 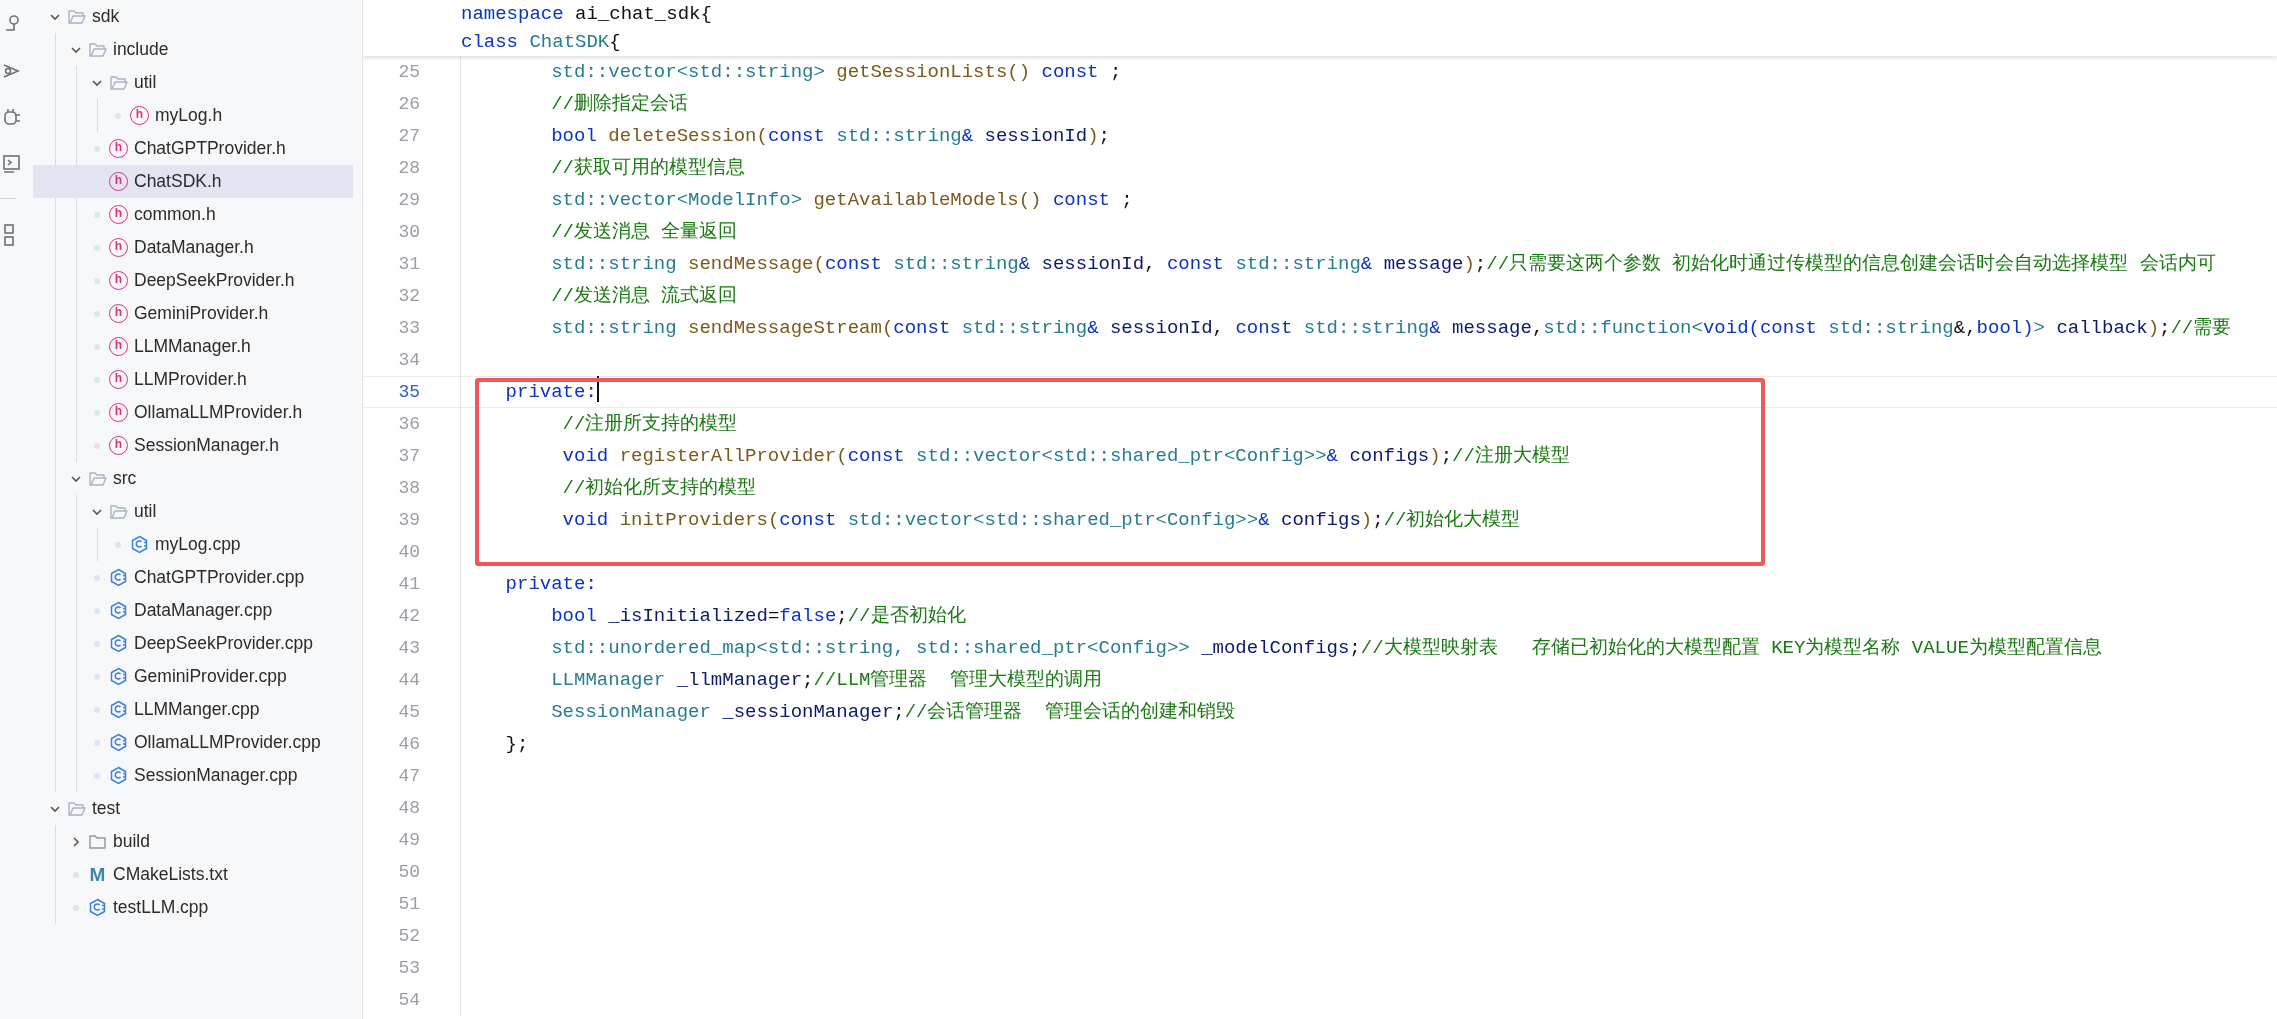 What do you see at coordinates (408, 616) in the screenshot?
I see `line-number: 42` at bounding box center [408, 616].